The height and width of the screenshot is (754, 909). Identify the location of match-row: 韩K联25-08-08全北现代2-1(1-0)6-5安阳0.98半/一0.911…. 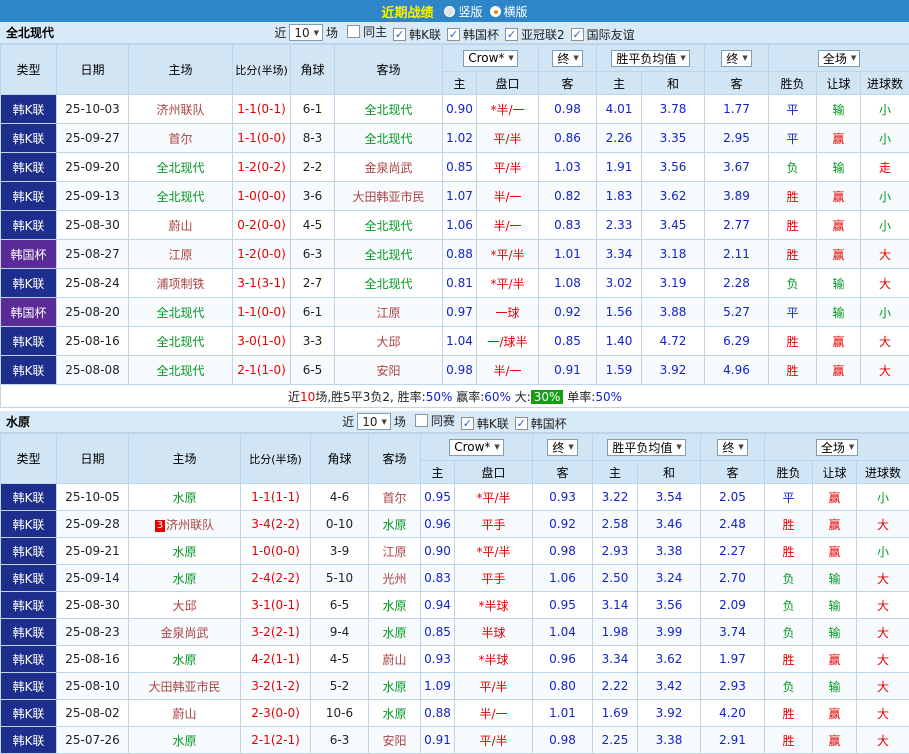
(455, 370).